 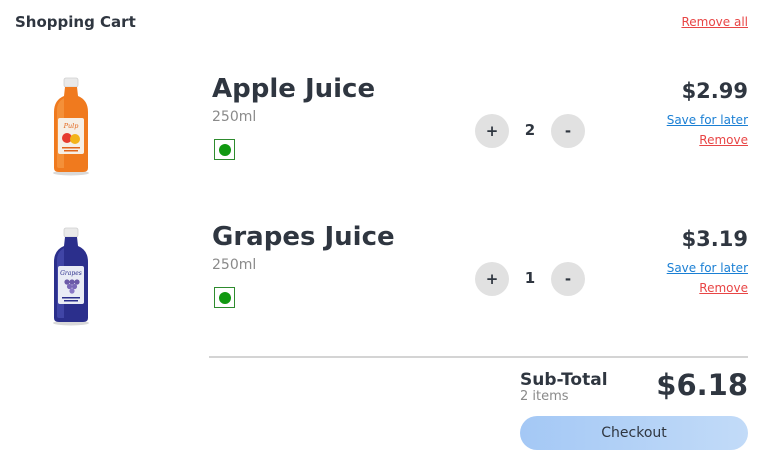 What do you see at coordinates (714, 239) in the screenshot?
I see `item-price: $3.19` at bounding box center [714, 239].